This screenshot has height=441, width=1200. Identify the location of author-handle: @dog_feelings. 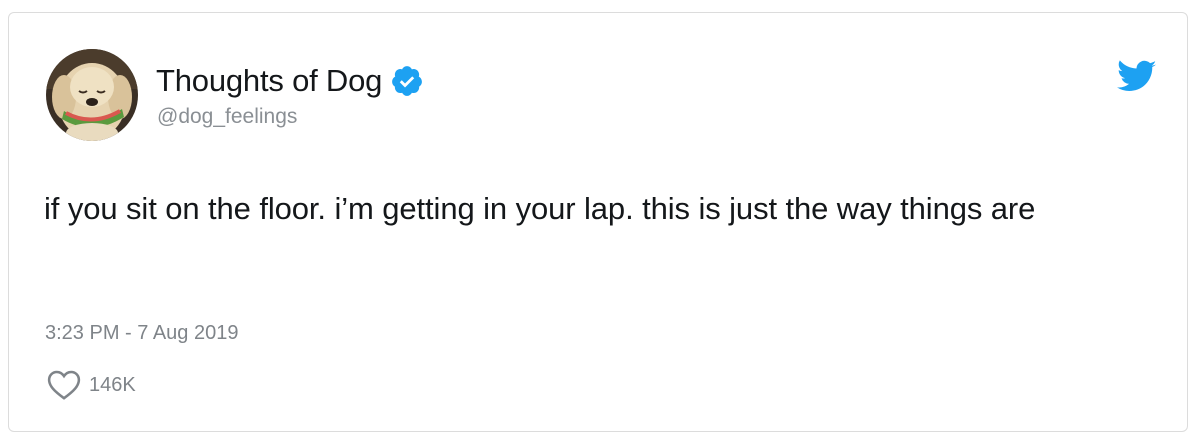
(227, 117).